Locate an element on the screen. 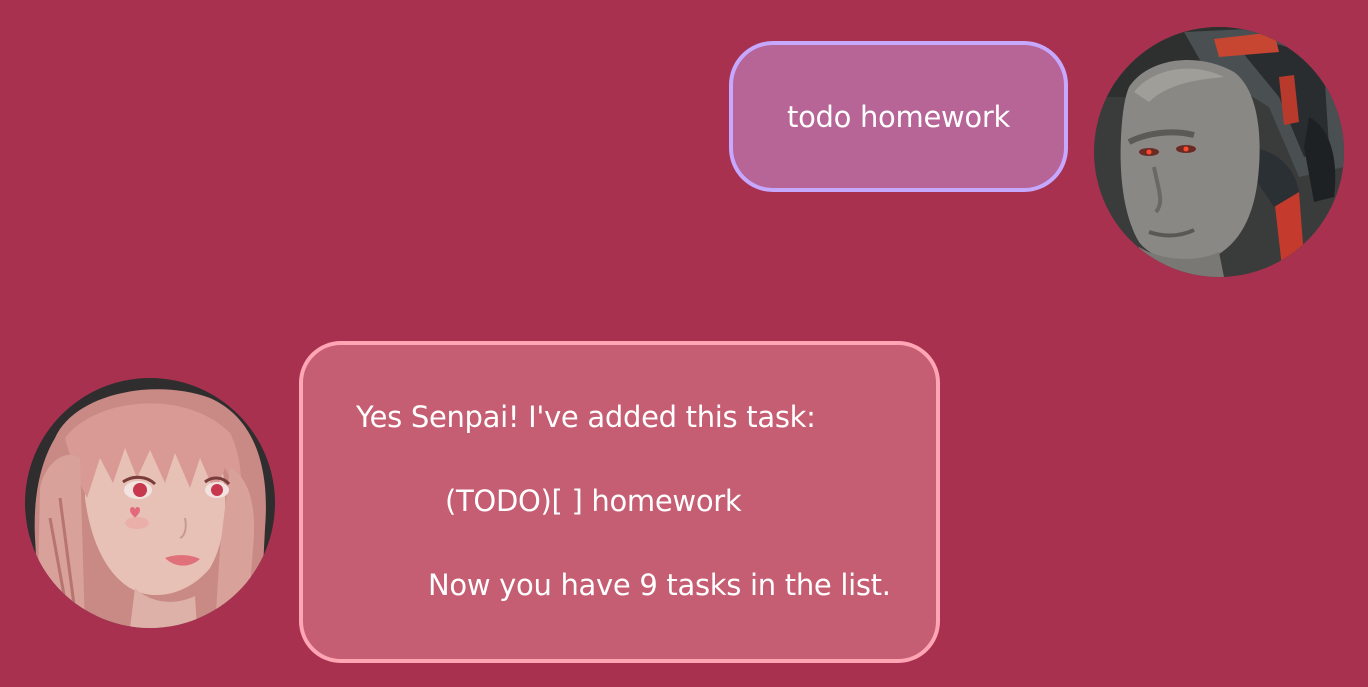 Image resolution: width=1368 pixels, height=687 pixels. user-message-bubble: todo homework is located at coordinates (898, 116).